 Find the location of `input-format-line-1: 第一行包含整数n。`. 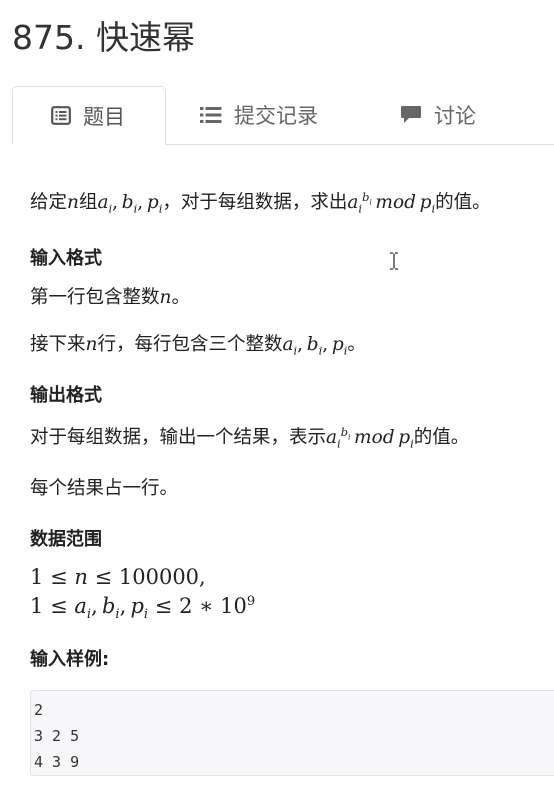

input-format-line-1: 第一行包含整数n。 is located at coordinates (110, 297).